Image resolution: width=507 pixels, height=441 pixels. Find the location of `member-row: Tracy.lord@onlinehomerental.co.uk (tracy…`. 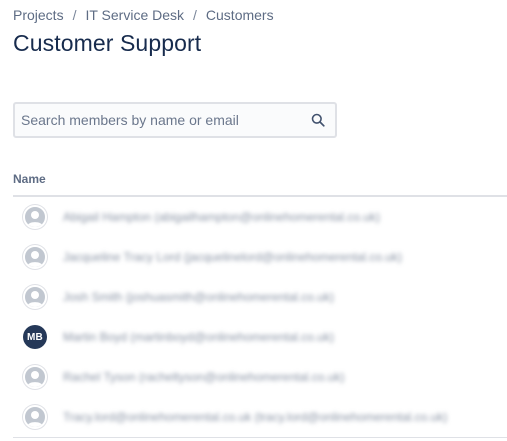

member-row: Tracy.lord@onlinehomerental.co.uk (tracy… is located at coordinates (260, 417).